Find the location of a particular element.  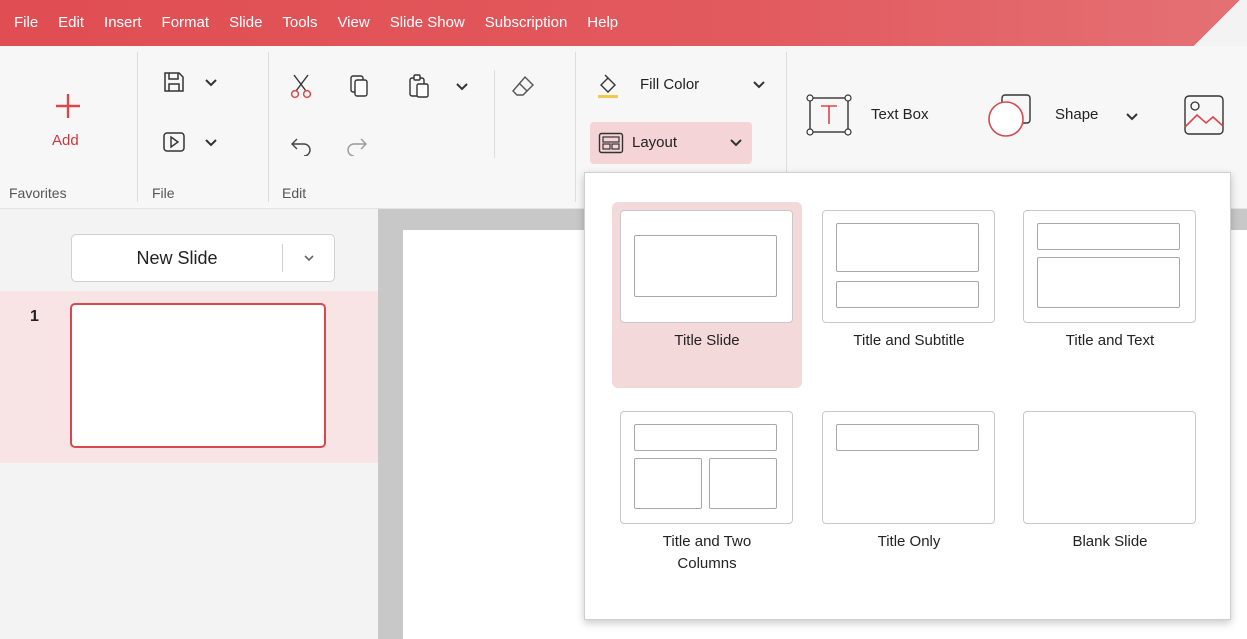

redo-button is located at coordinates (357, 146).